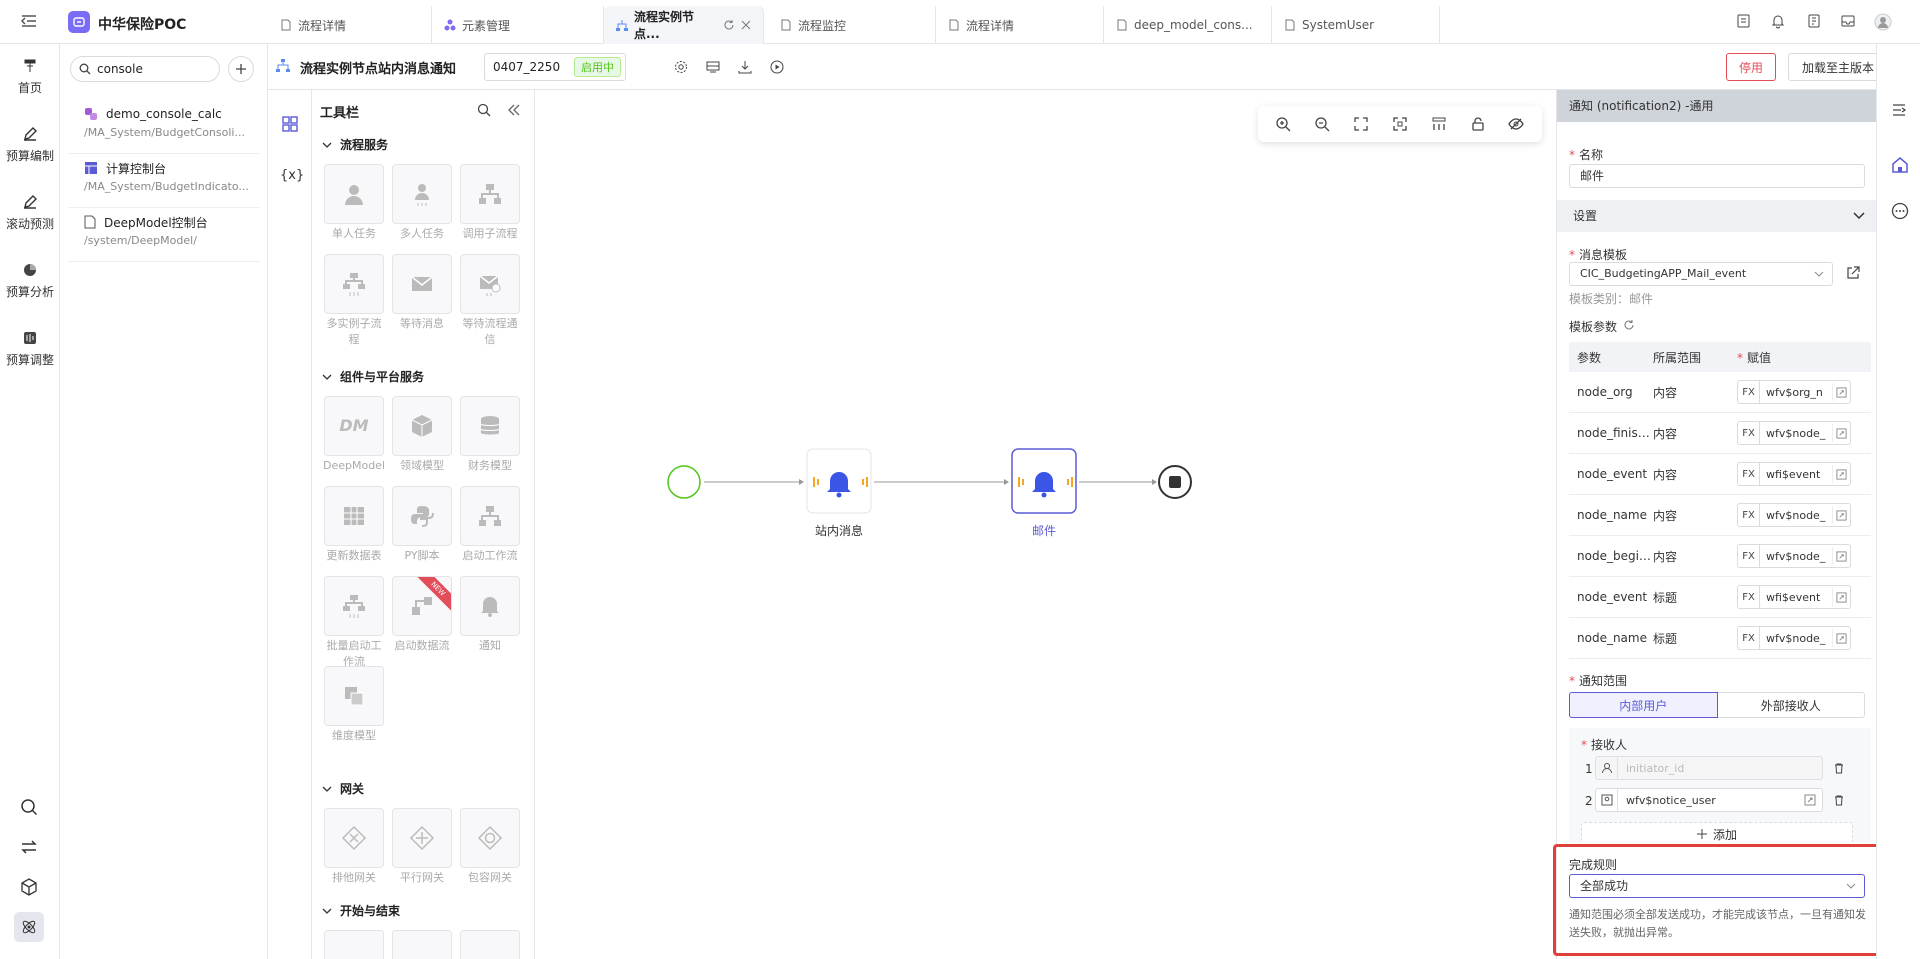 The height and width of the screenshot is (959, 1920). Describe the element at coordinates (1283, 124) in the screenshot. I see `zoom-in-icon` at that location.